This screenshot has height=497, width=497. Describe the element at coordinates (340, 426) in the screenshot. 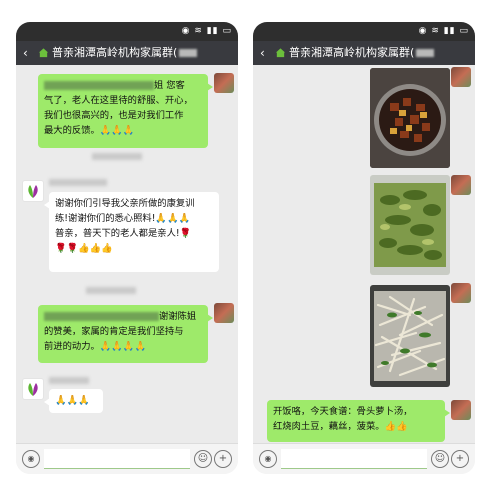

I see `message-text: 红烧肉土豆，藕丝，菠菜。👍👍` at that location.